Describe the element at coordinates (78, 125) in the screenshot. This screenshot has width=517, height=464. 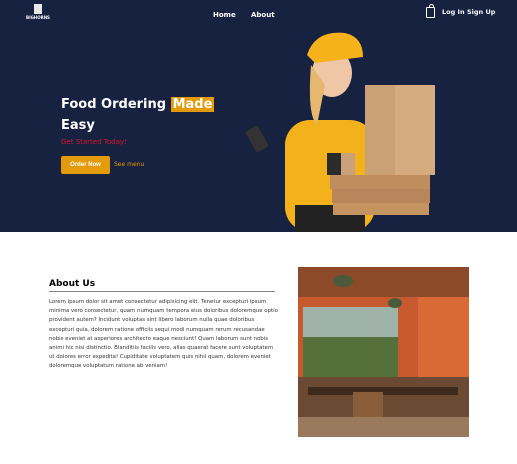
I see `title-end: Easy` at that location.